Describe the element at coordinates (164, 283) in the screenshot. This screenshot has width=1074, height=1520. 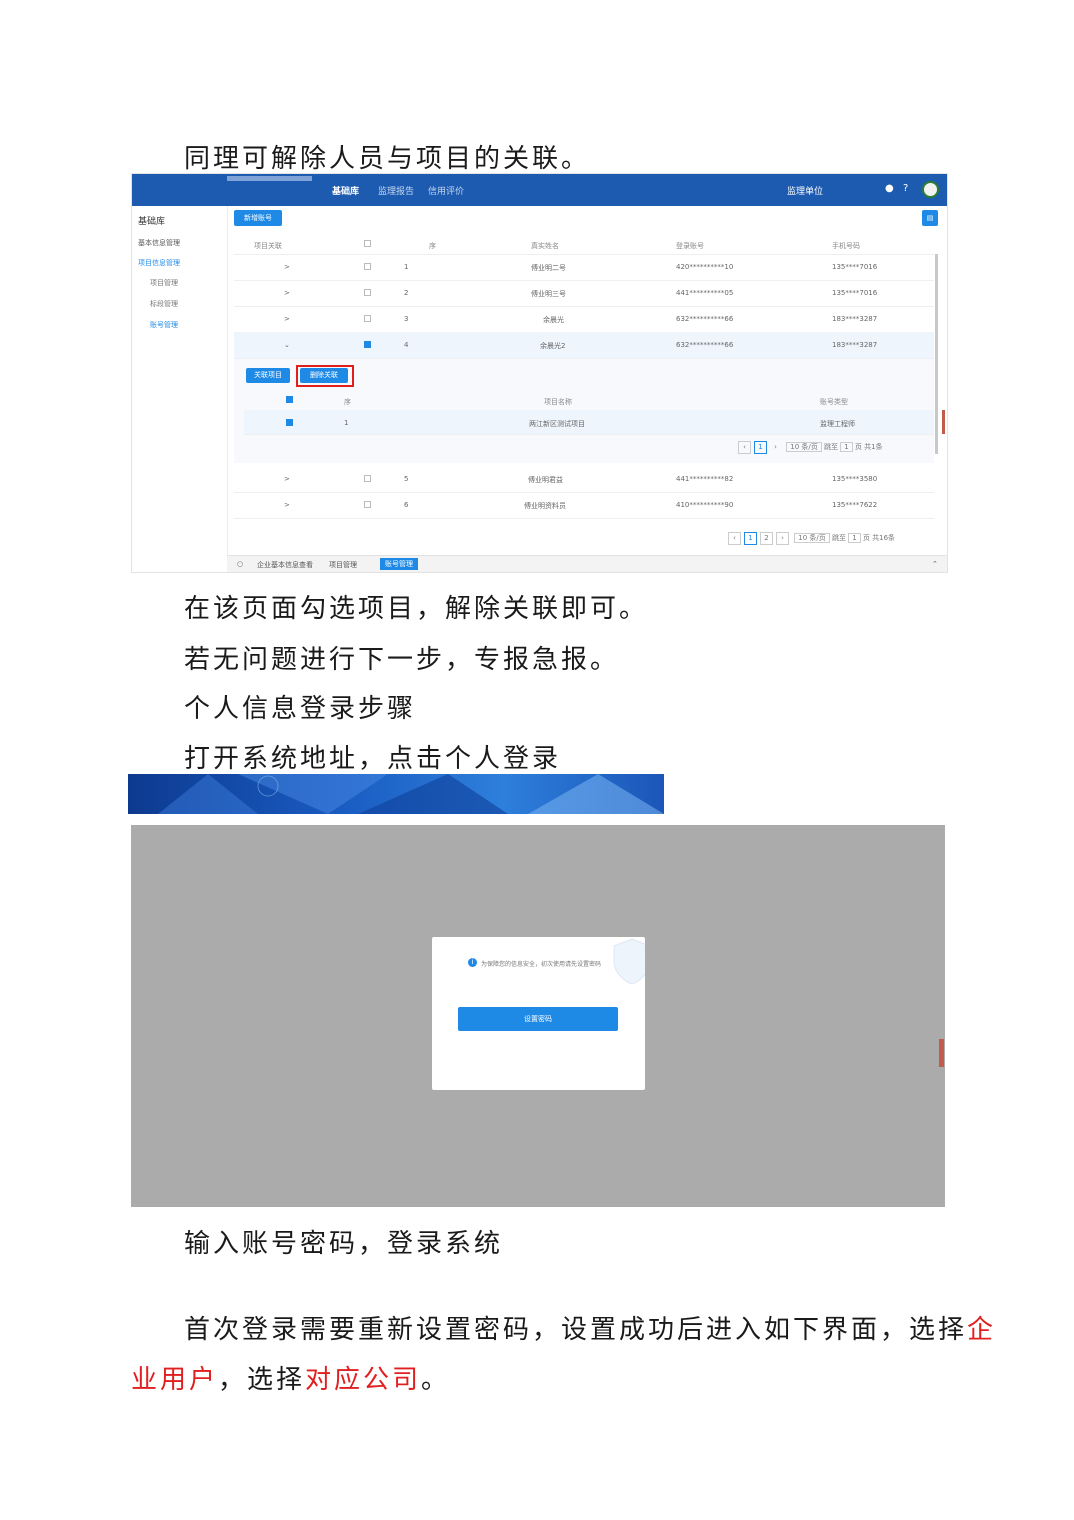
I see `sidebar-subitem-project: 项目管理` at that location.